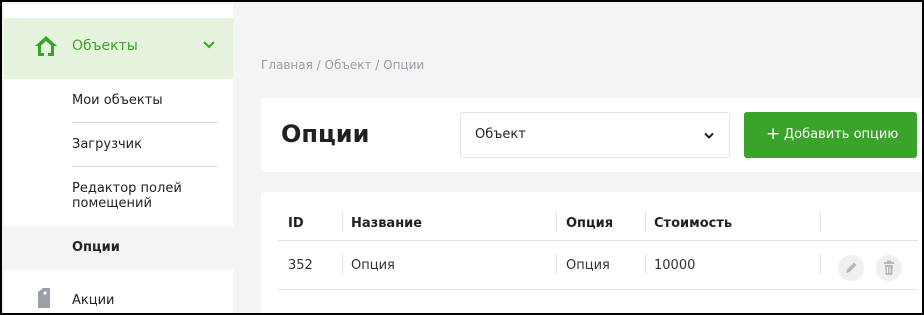 This screenshot has height=315, width=924. I want to click on sidebar-item-options: Опции, so click(118, 248).